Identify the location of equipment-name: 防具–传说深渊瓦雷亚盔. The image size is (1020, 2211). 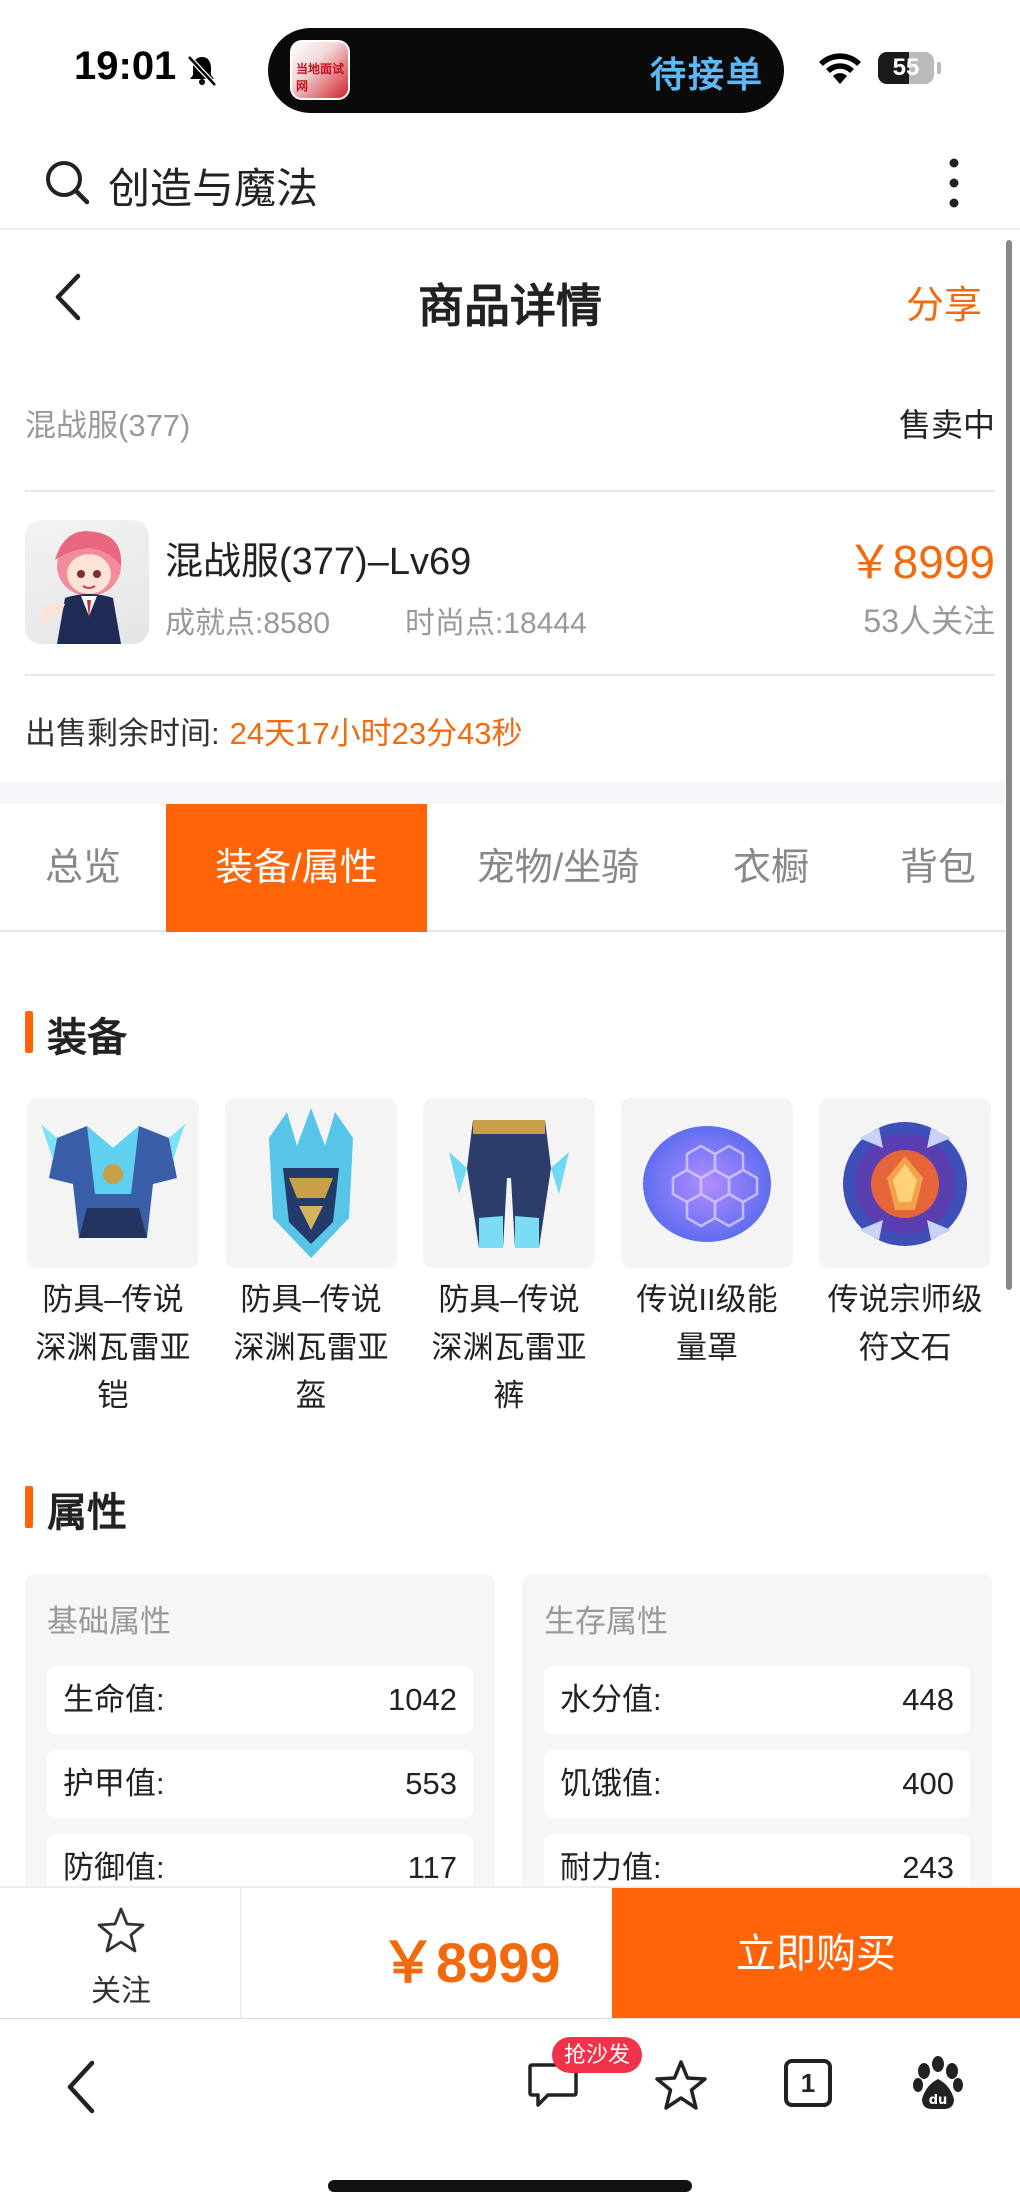
(311, 1347).